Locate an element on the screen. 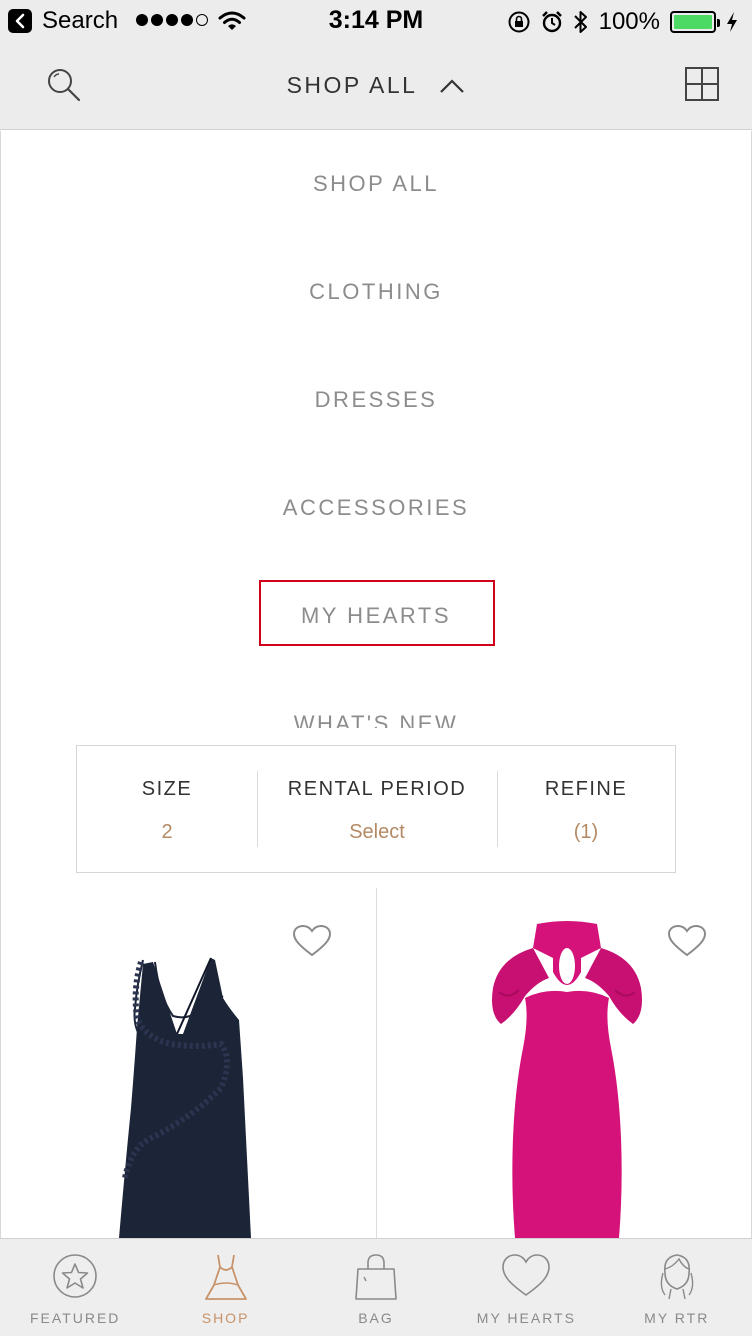 The width and height of the screenshot is (752, 1336). bottom-tab-bar: FEATURED SHOP BAG MY HEARTS MY RTR is located at coordinates (376, 1287).